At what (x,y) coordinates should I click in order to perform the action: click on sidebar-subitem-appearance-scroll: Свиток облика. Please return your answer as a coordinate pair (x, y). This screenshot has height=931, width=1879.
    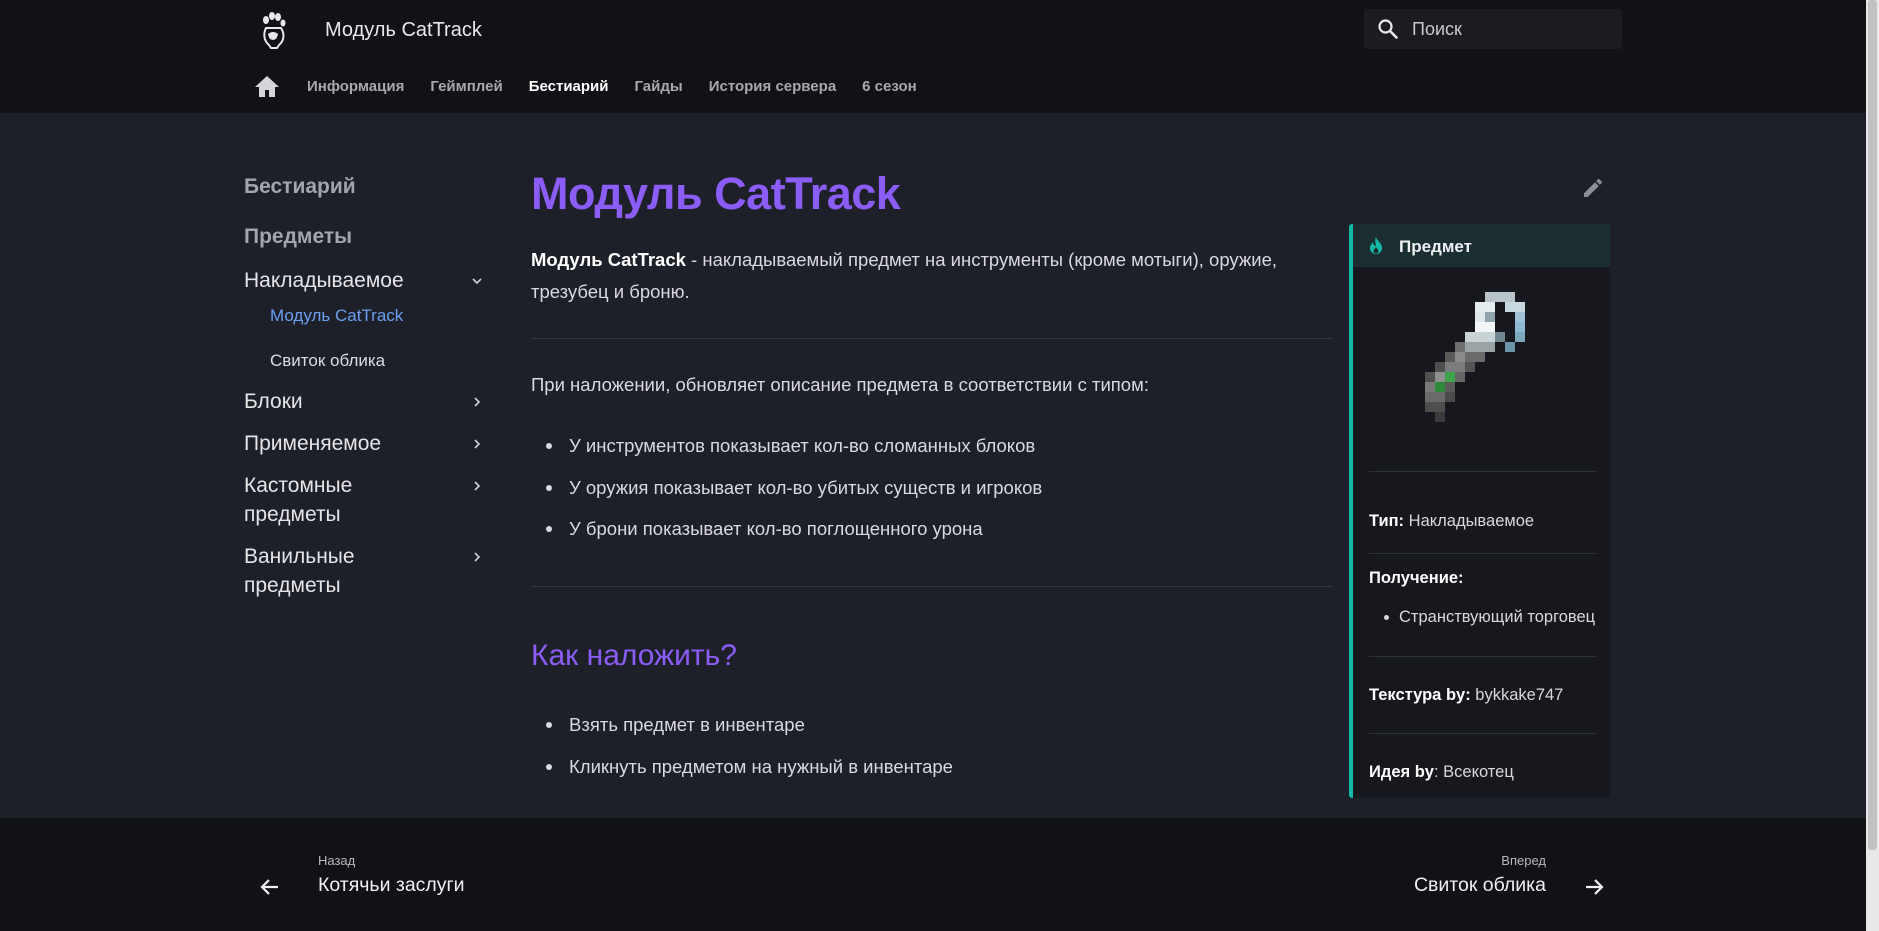
    Looking at the image, I should click on (327, 361).